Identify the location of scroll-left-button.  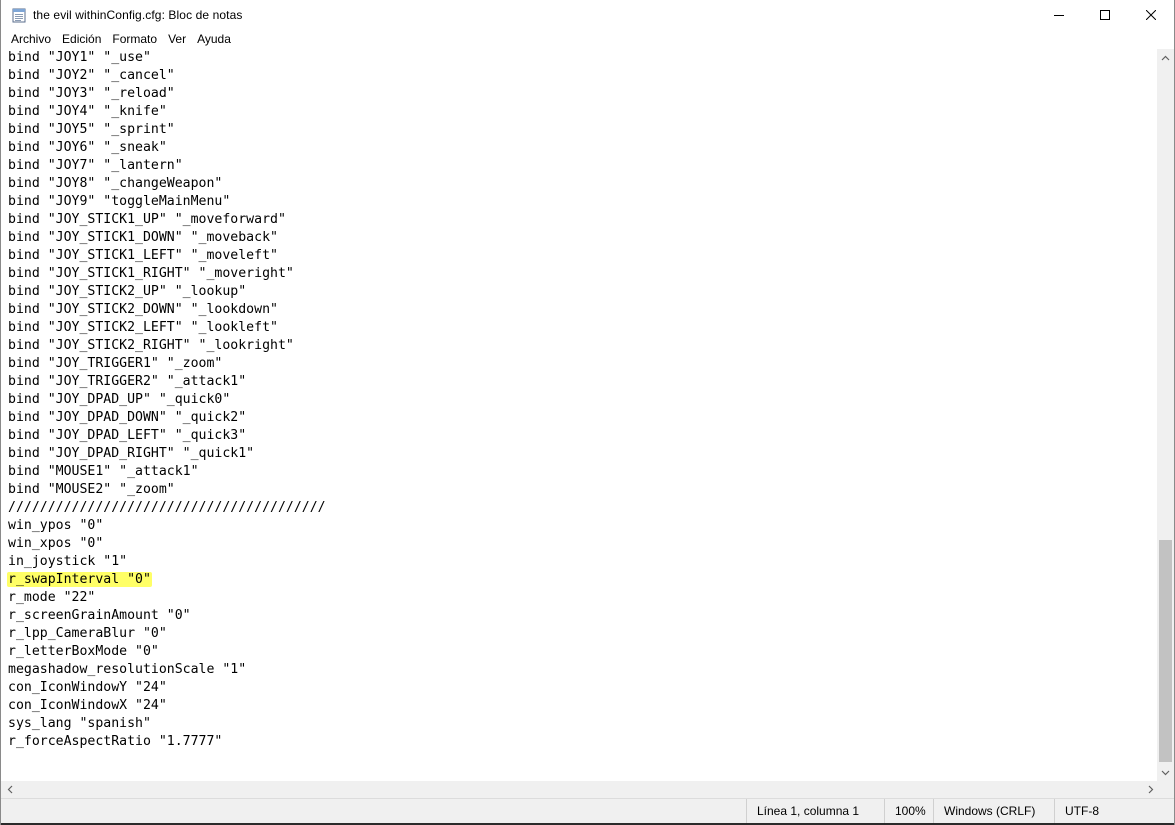
(9, 789).